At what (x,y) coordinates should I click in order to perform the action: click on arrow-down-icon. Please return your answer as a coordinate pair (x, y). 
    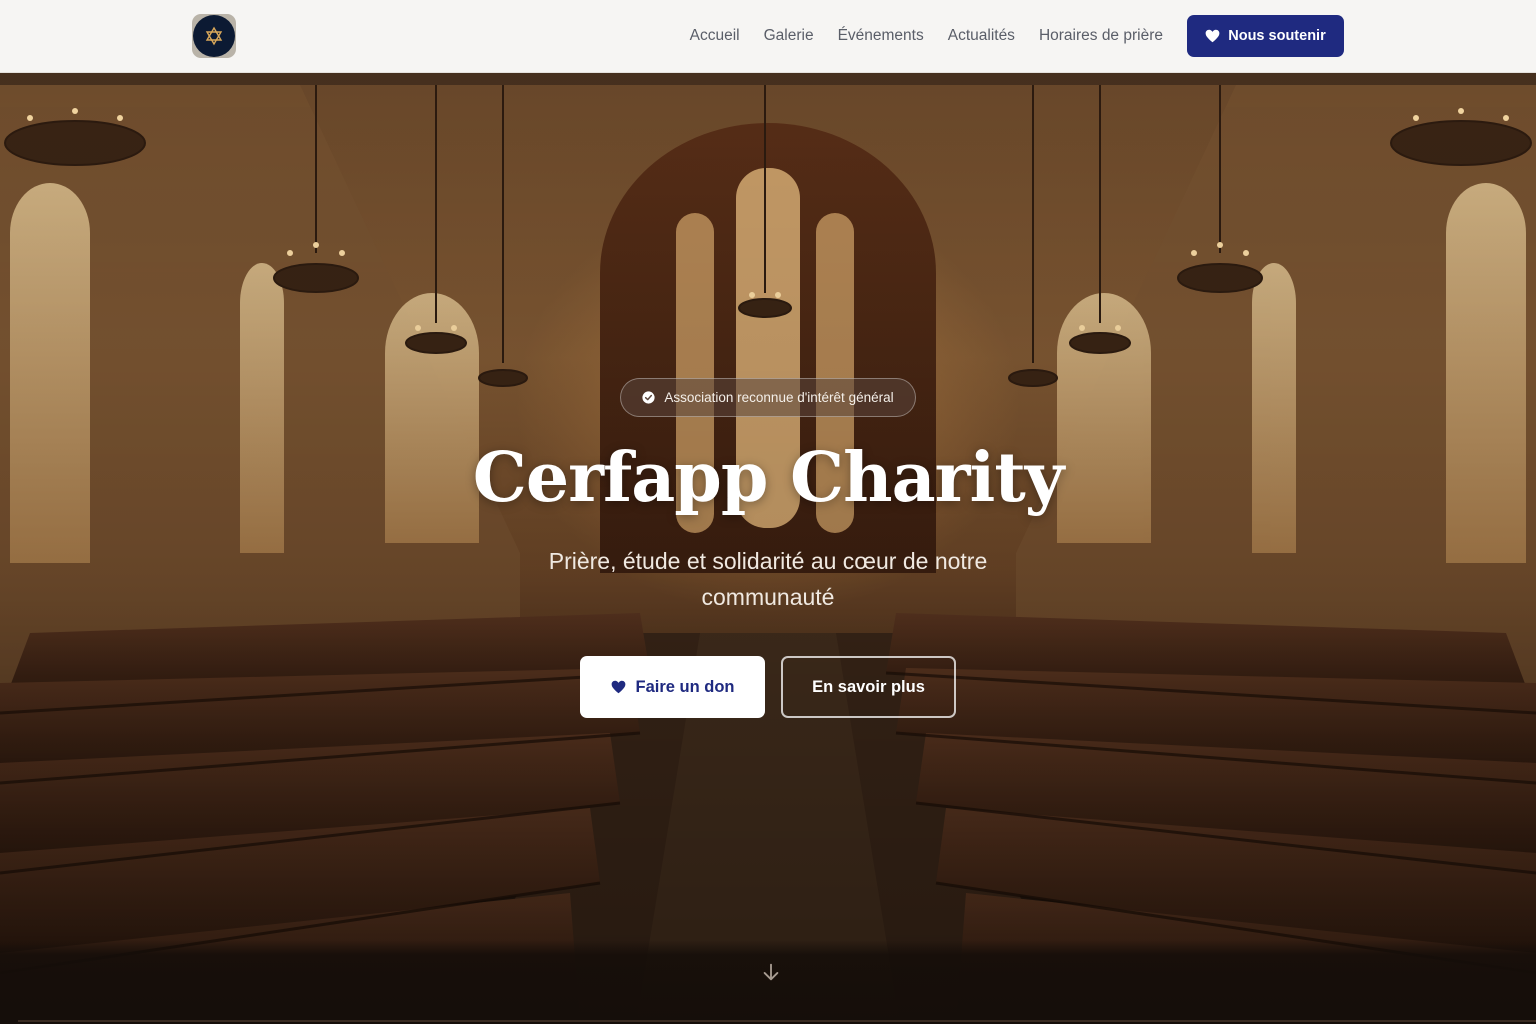
    Looking at the image, I should click on (771, 972).